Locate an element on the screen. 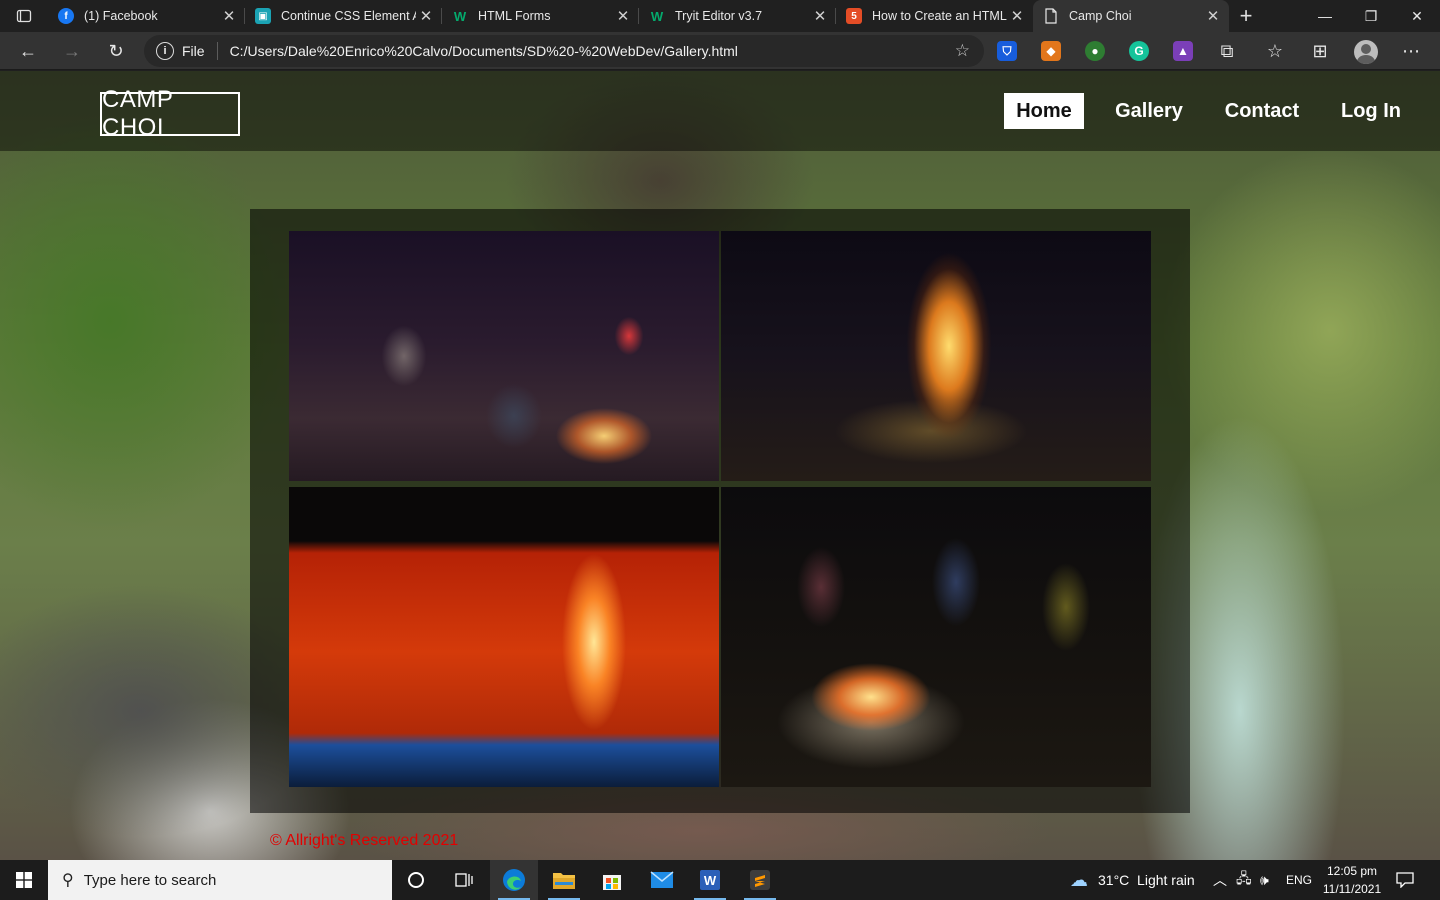 This screenshot has height=900, width=1440. tab-css-element: ▣ Continue CSS Element A ✕ is located at coordinates (343, 16).